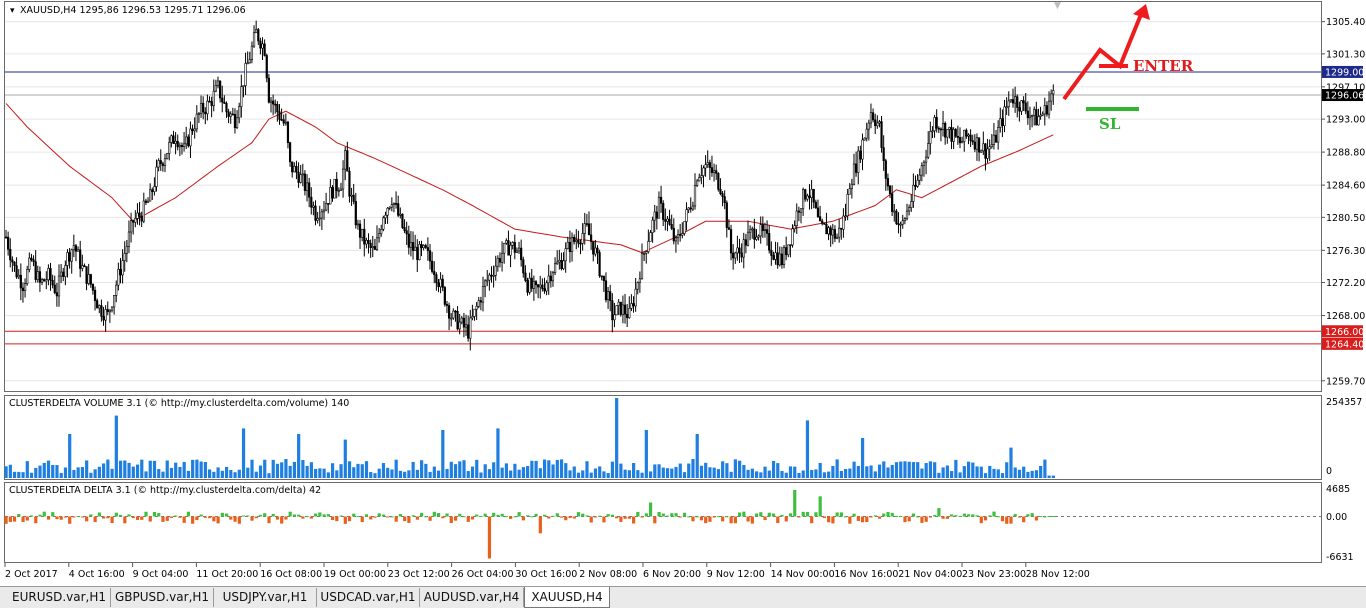  What do you see at coordinates (1057, 6) in the screenshot?
I see `shift-marker-icon: ▼` at bounding box center [1057, 6].